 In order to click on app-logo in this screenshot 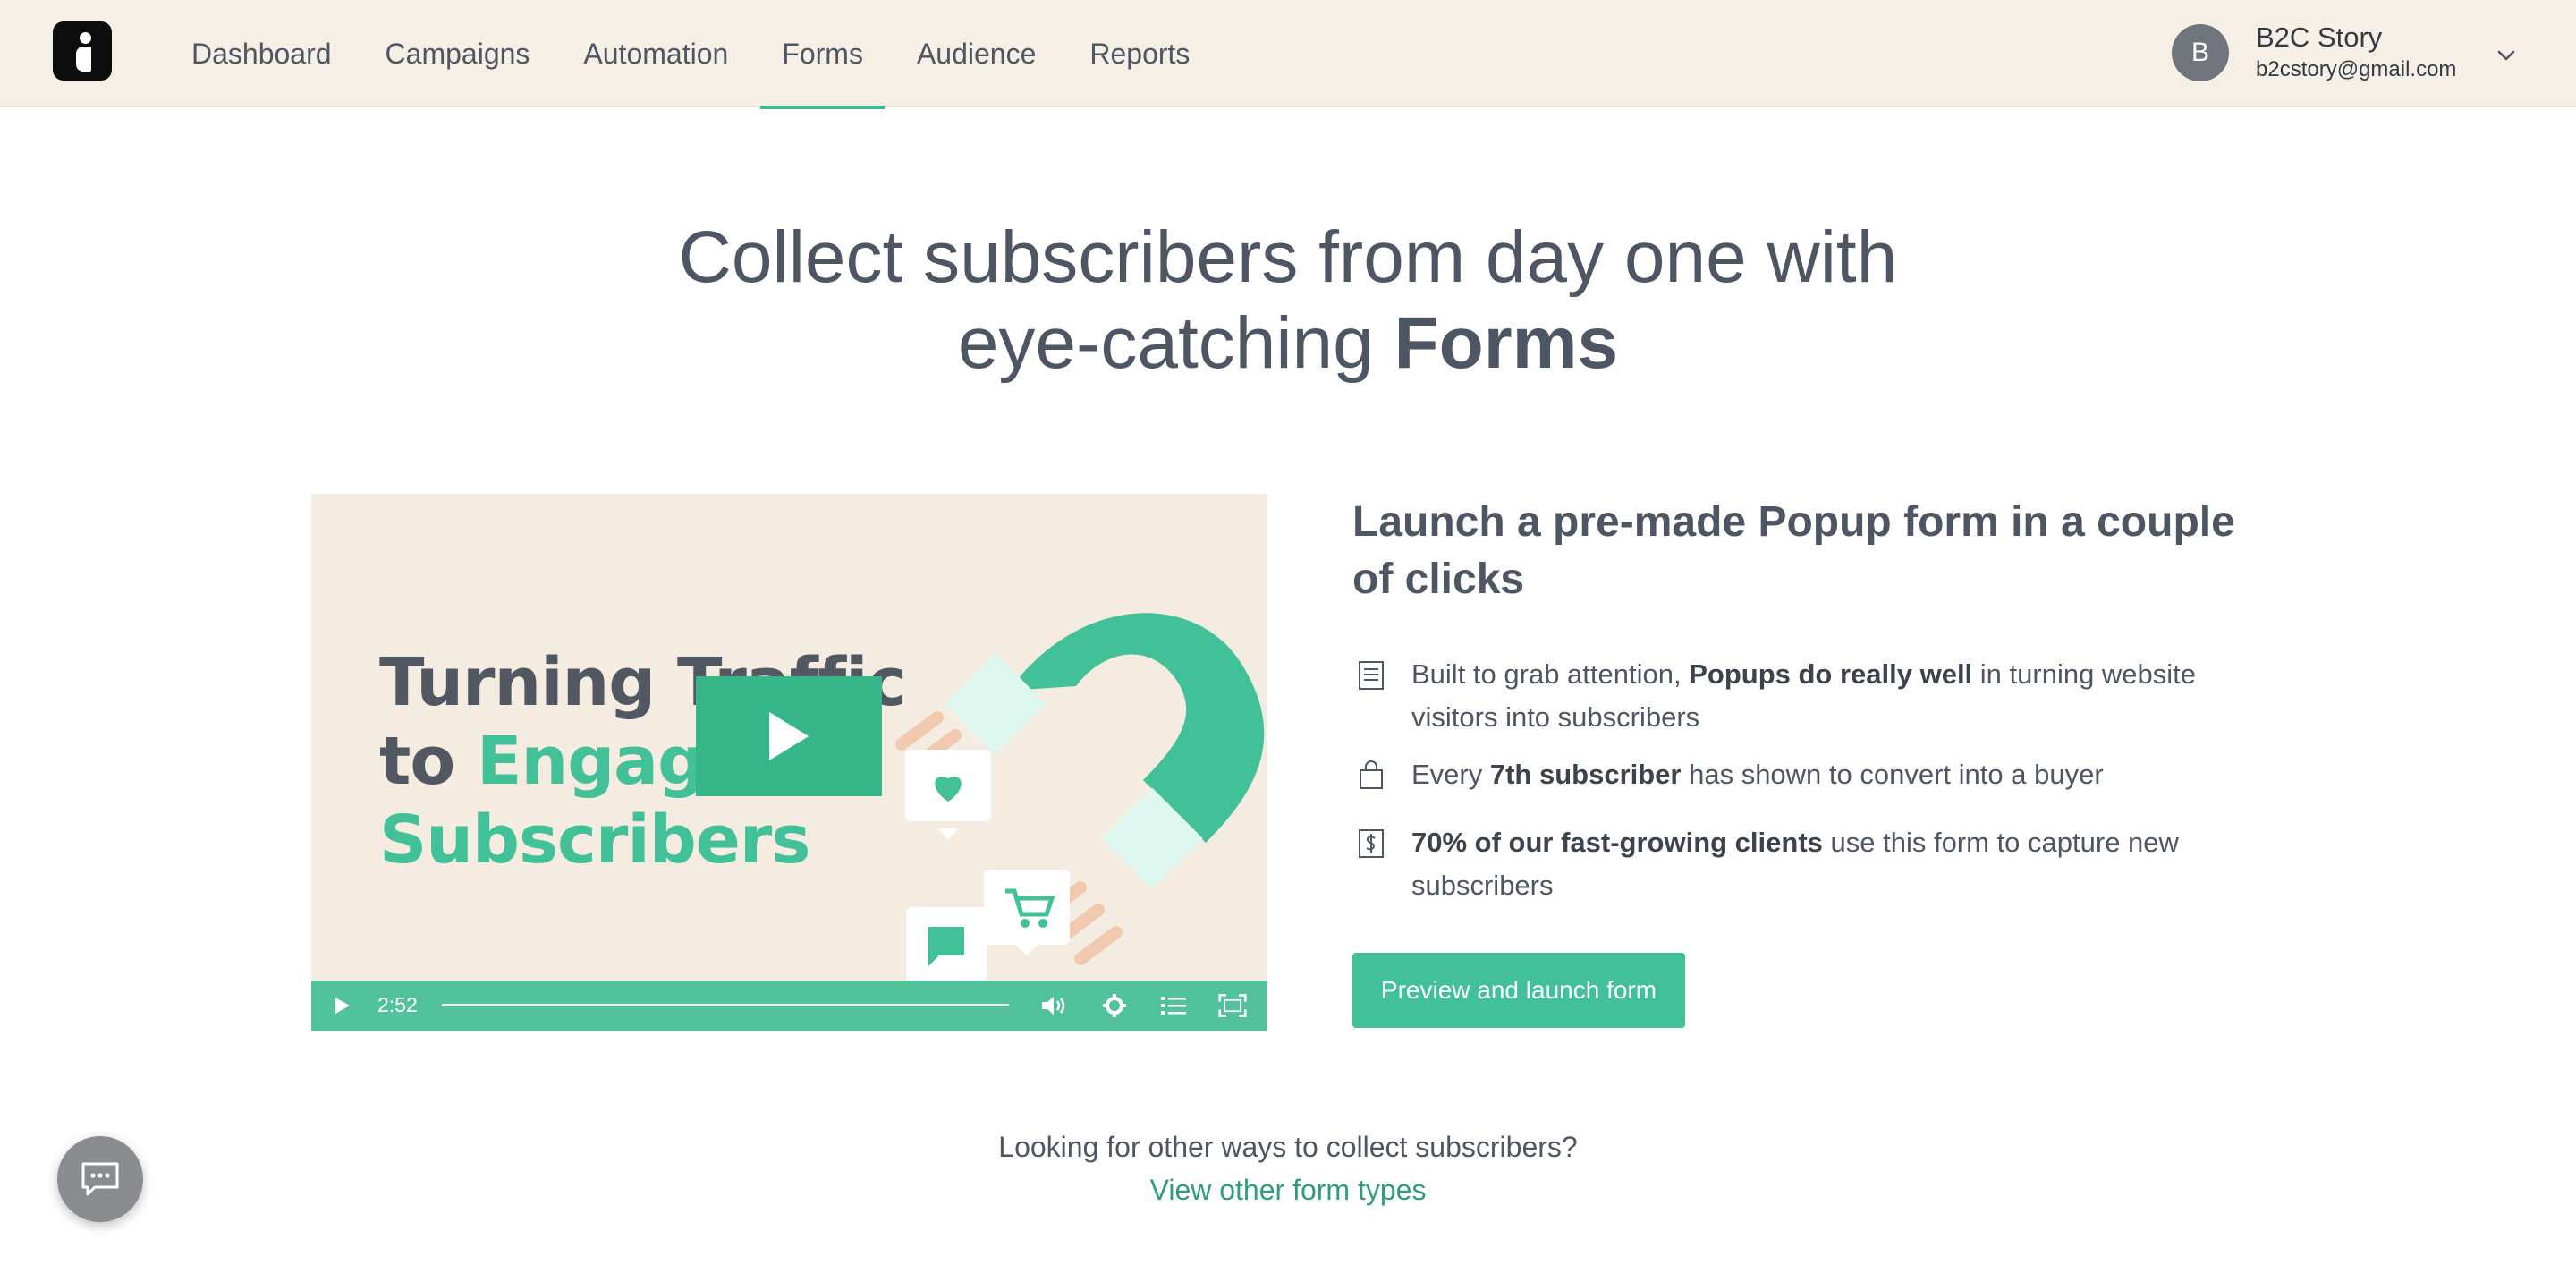, I will do `click(82, 51)`.